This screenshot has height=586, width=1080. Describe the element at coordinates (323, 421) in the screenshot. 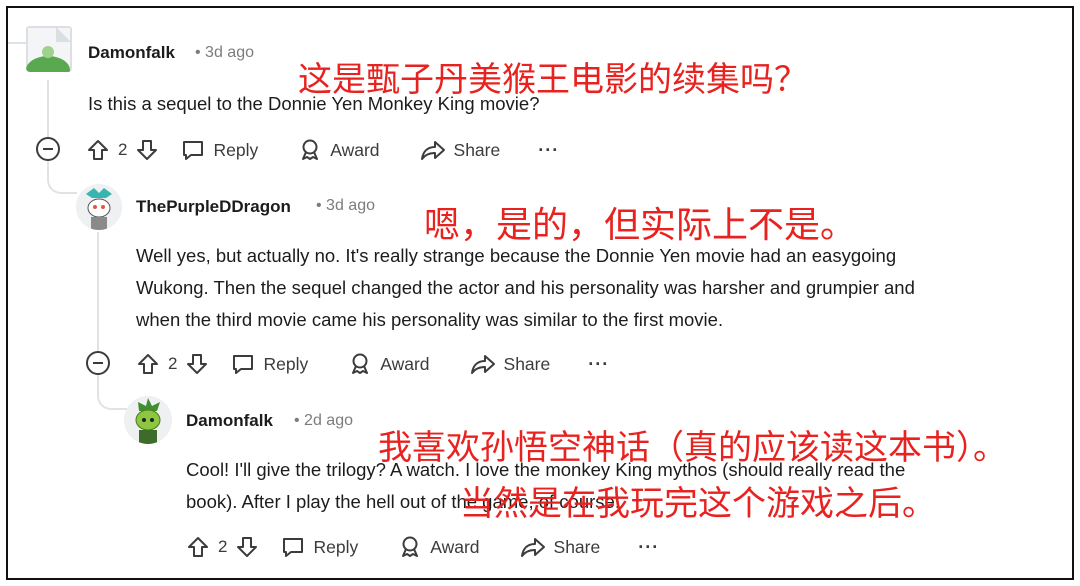

I see `comment-timestamp: • 2d ago` at that location.